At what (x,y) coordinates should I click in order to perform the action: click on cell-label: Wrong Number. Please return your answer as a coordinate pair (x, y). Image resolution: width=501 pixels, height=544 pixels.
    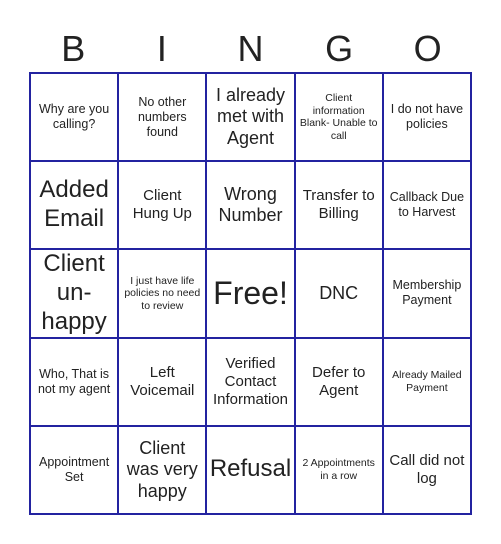
    Looking at the image, I should click on (250, 204).